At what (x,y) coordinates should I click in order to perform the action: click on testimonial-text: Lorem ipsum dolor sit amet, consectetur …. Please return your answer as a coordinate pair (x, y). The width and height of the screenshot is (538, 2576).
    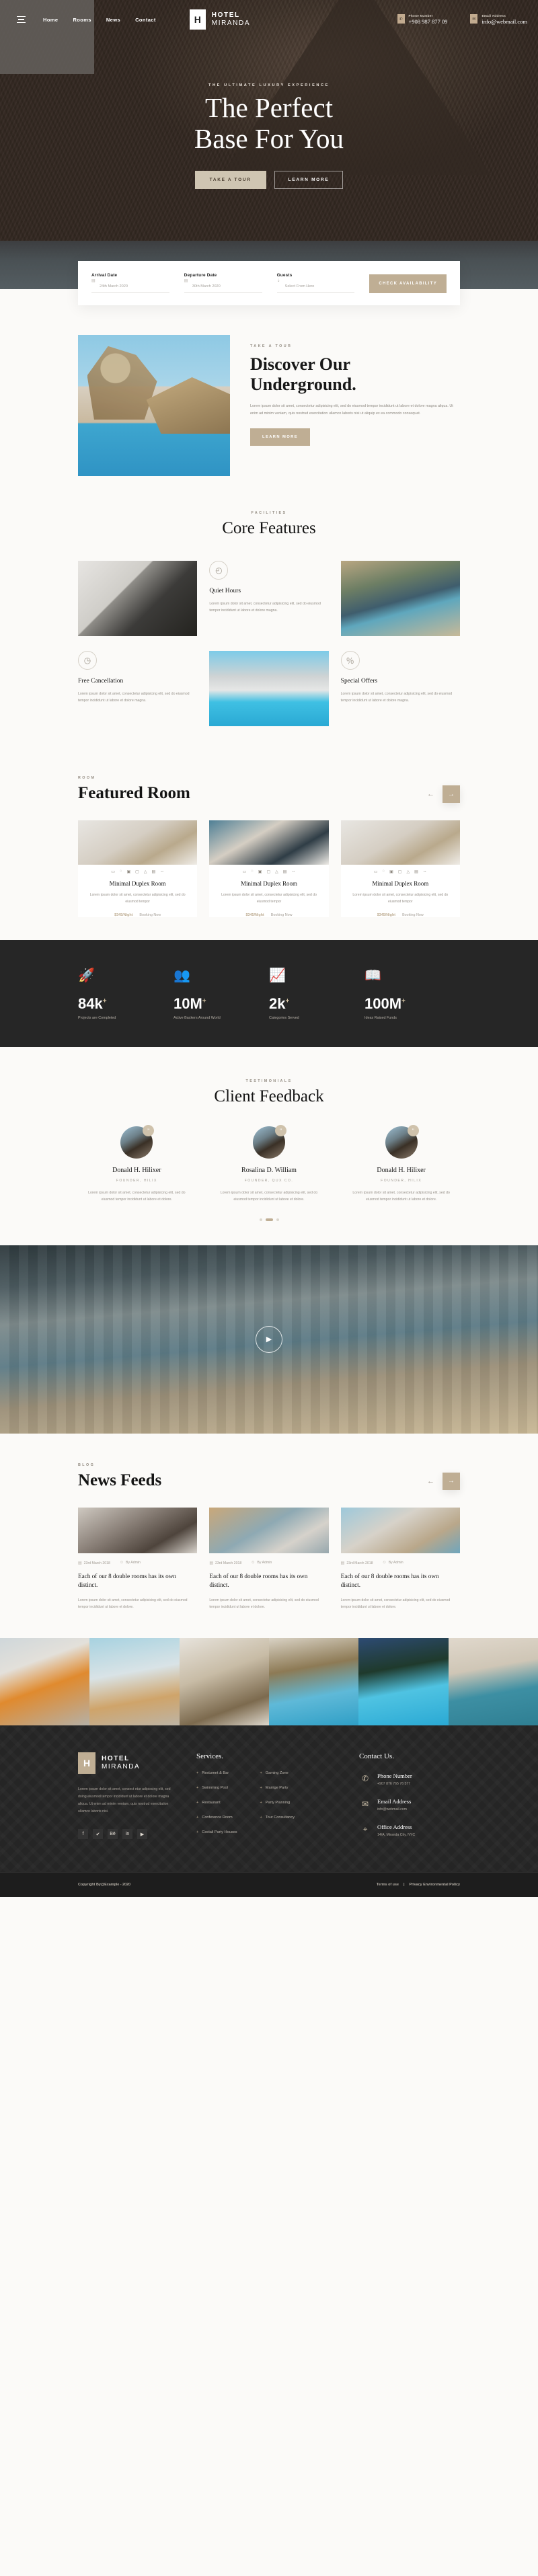
    Looking at the image, I should click on (269, 1196).